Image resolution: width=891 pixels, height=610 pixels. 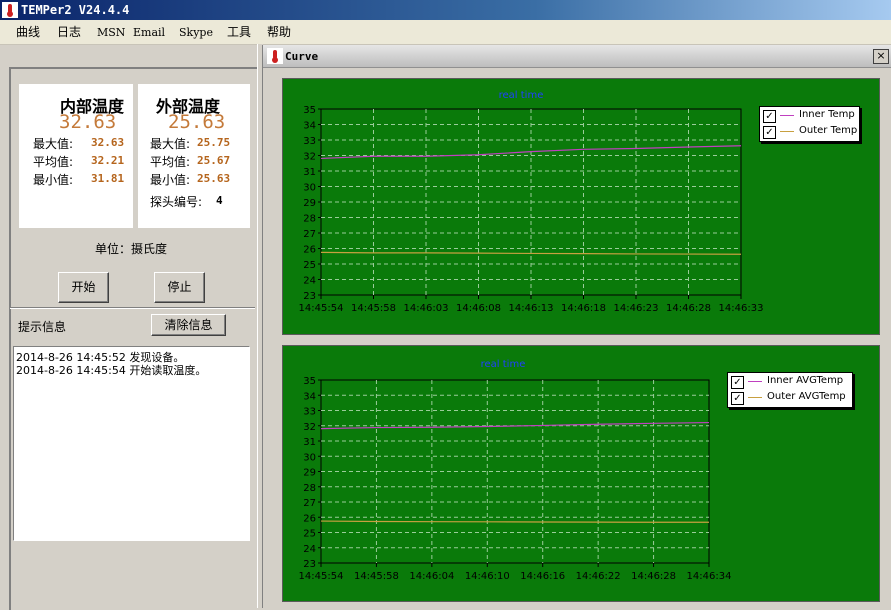 What do you see at coordinates (69, 32) in the screenshot?
I see `menu-log: 日志` at bounding box center [69, 32].